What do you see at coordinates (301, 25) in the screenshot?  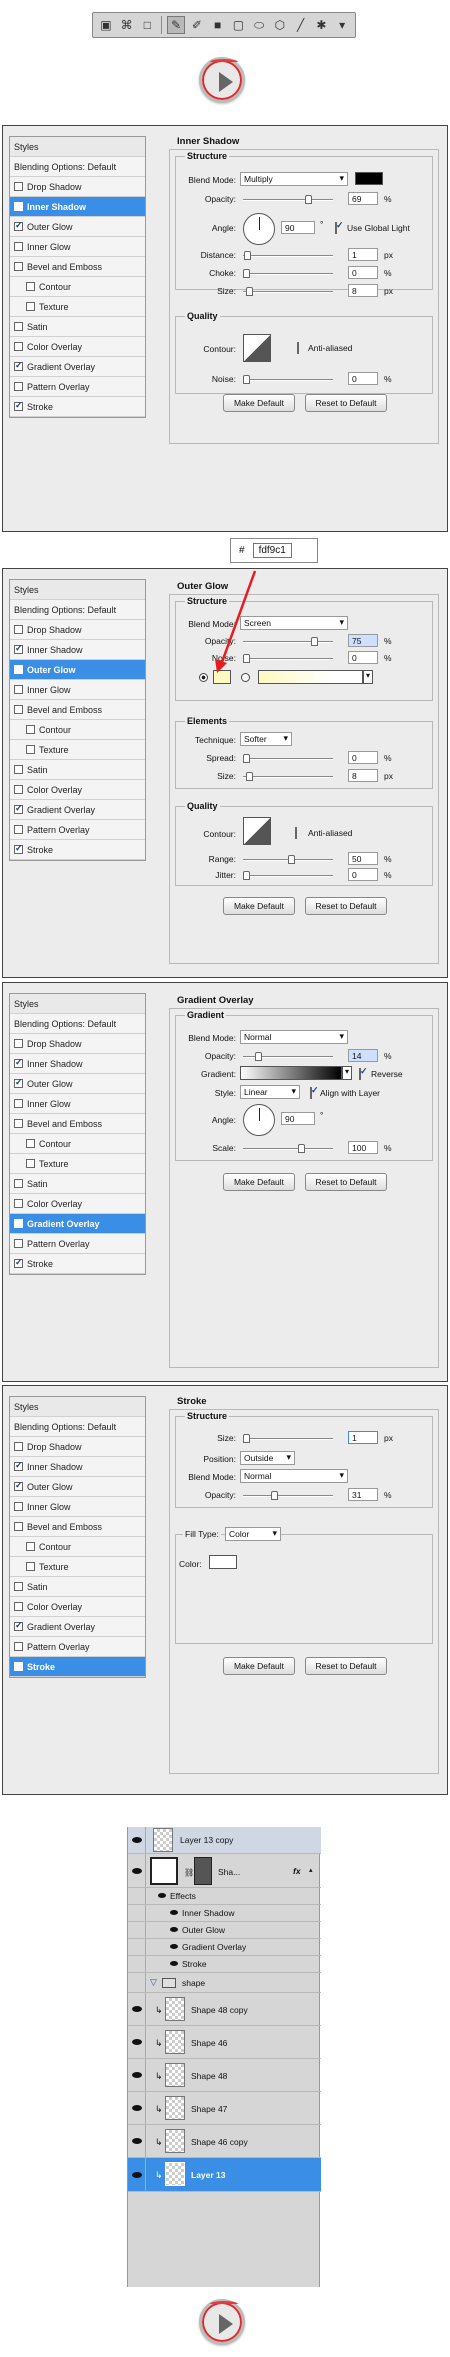 I see `line-icon: ╱` at bounding box center [301, 25].